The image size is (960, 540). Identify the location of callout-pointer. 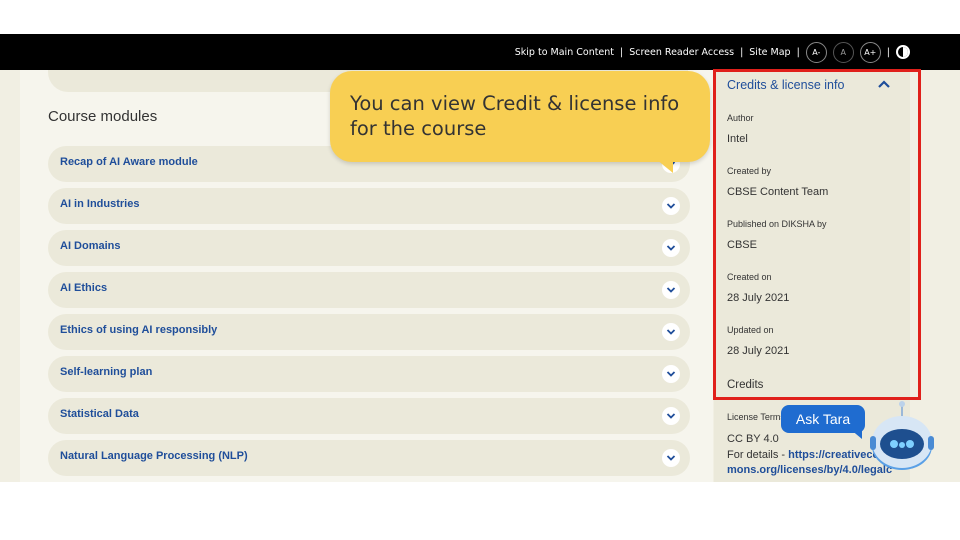
(662, 164).